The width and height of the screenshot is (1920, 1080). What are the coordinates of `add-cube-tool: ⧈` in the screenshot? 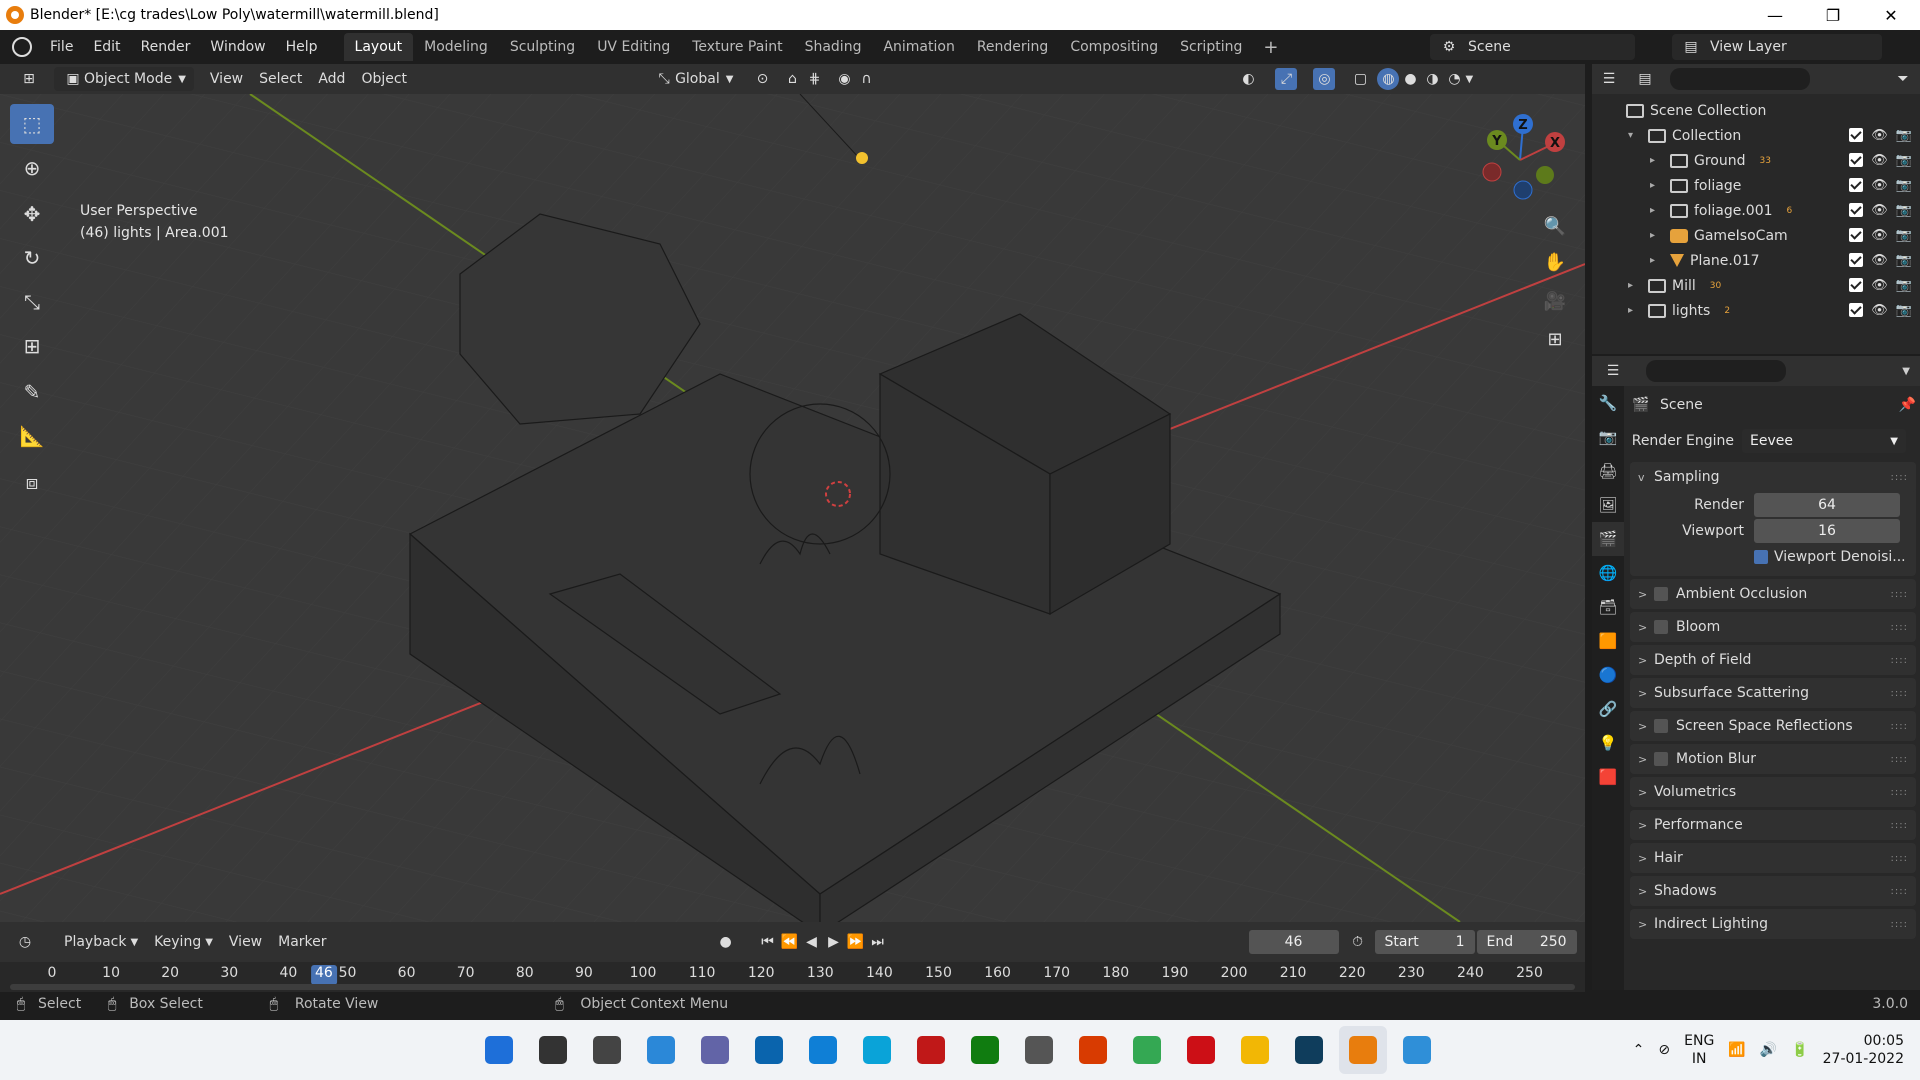 It's located at (32, 482).